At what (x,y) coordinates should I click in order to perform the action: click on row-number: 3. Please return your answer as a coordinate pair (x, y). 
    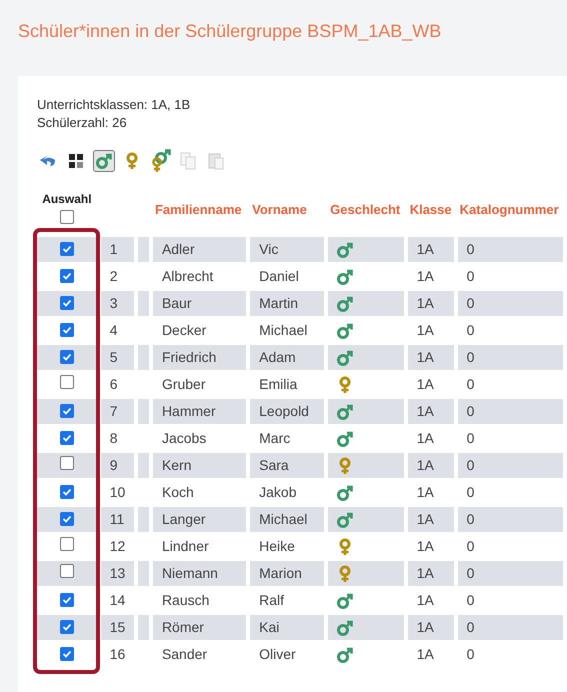
    Looking at the image, I should click on (113, 302).